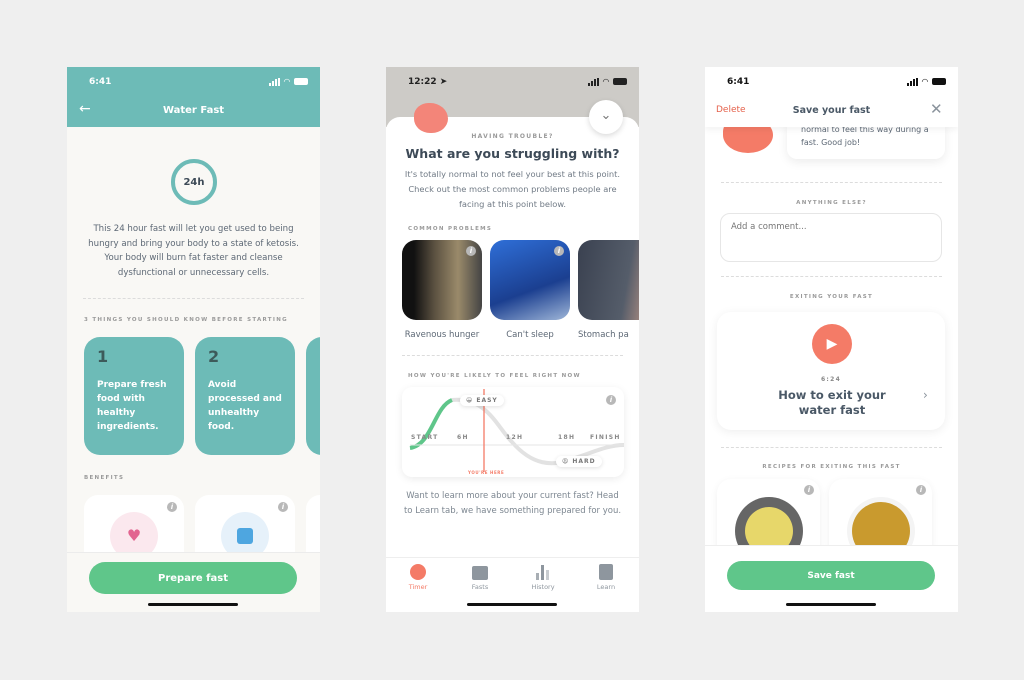 The image size is (1024, 680). Describe the element at coordinates (214, 356) in the screenshot. I see `thing-number: 2` at that location.